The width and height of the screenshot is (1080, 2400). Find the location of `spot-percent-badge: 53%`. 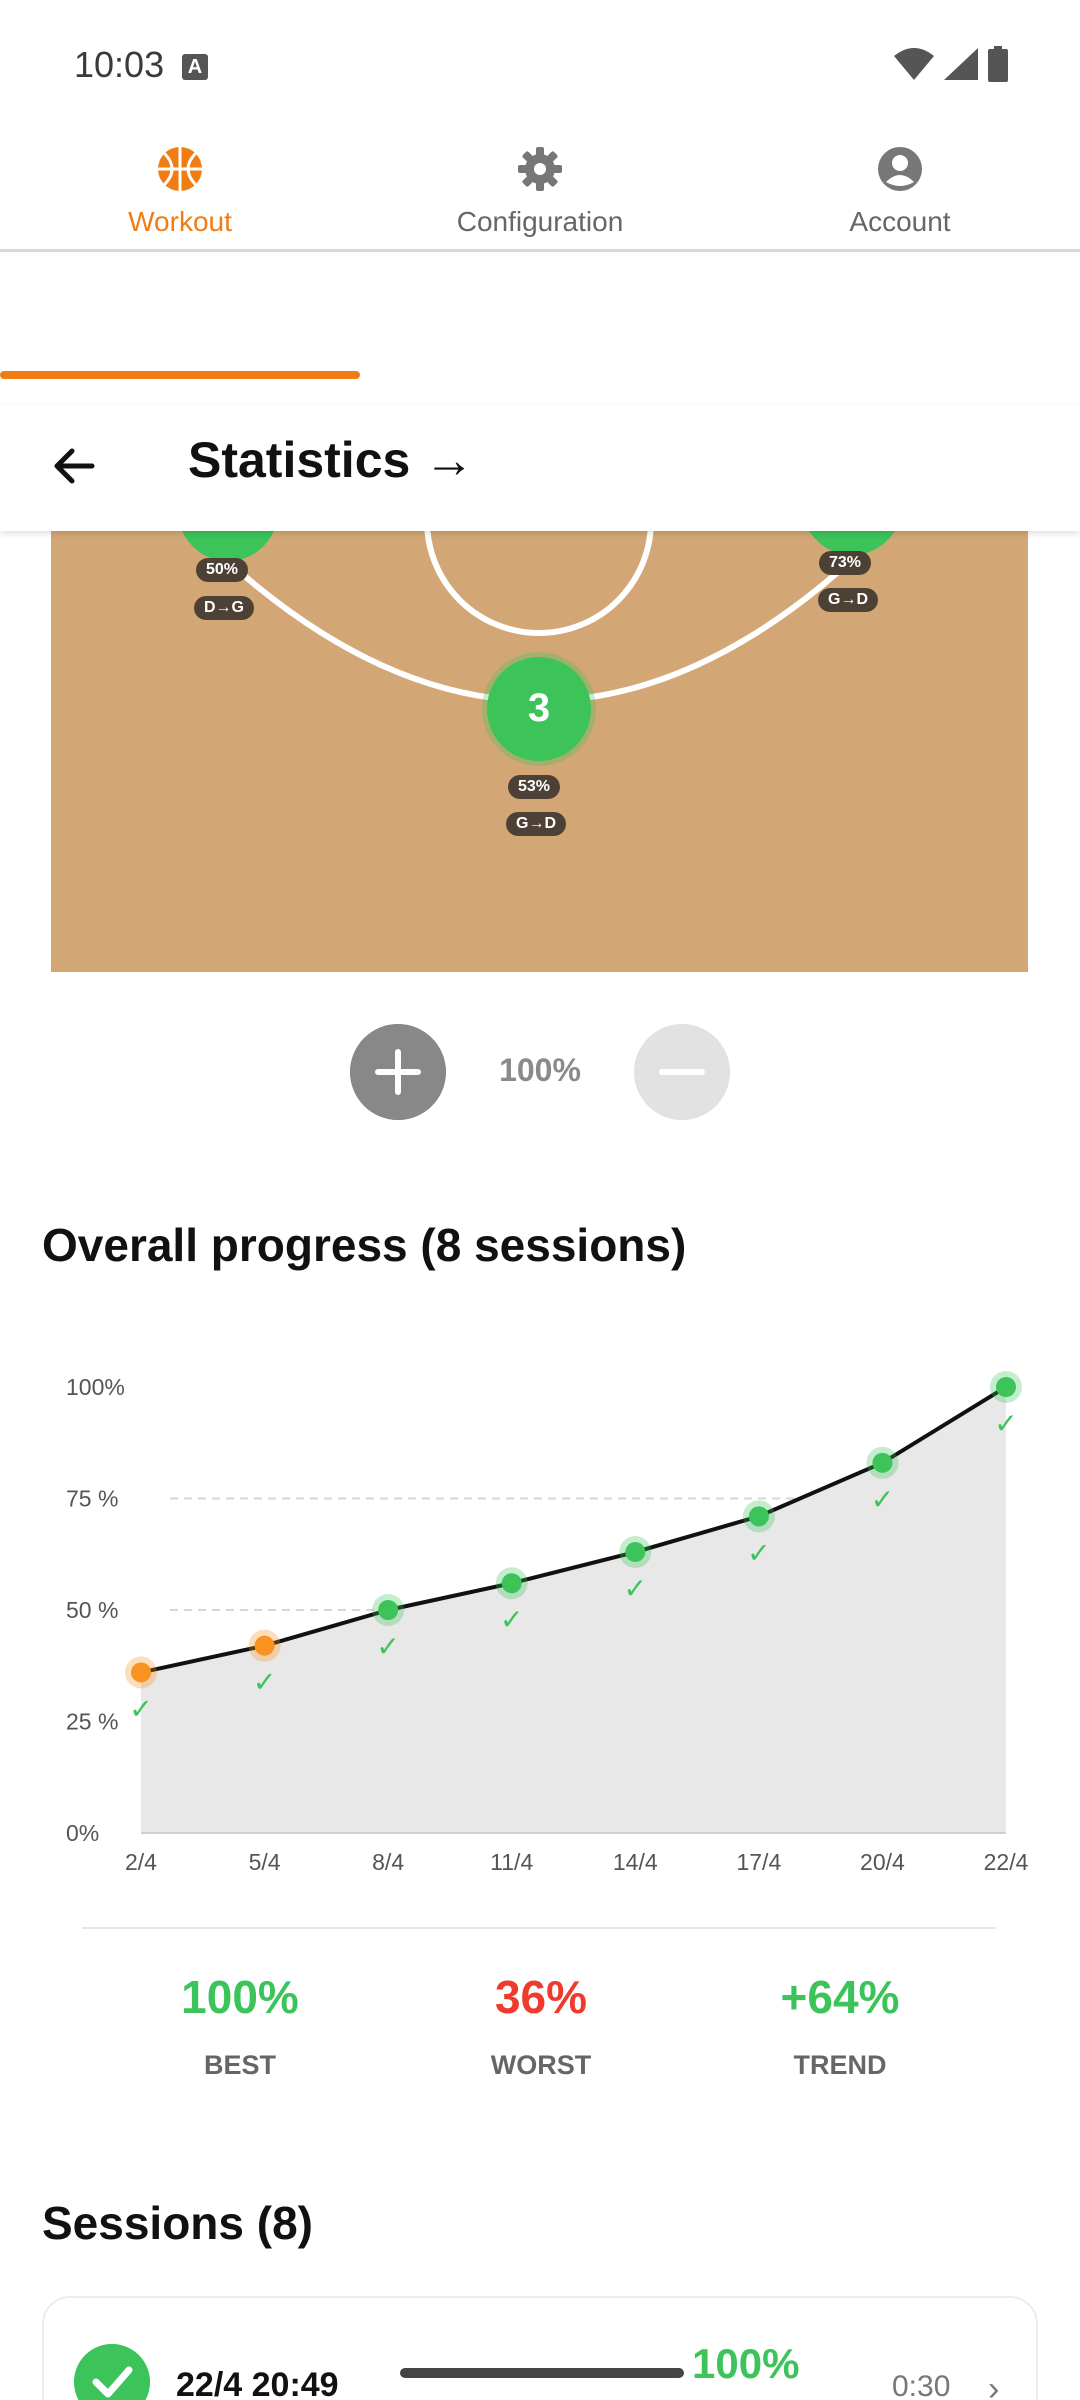

spot-percent-badge: 53% is located at coordinates (534, 787).